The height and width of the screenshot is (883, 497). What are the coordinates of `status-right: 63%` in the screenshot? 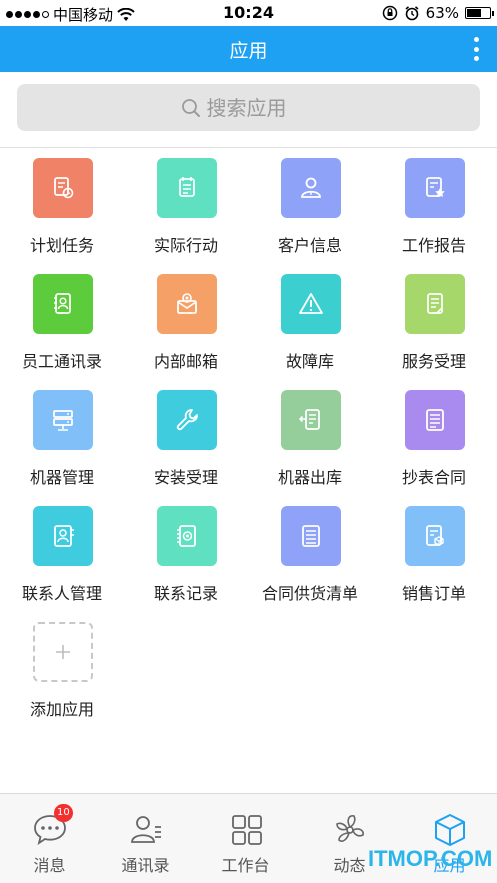 It's located at (438, 13).